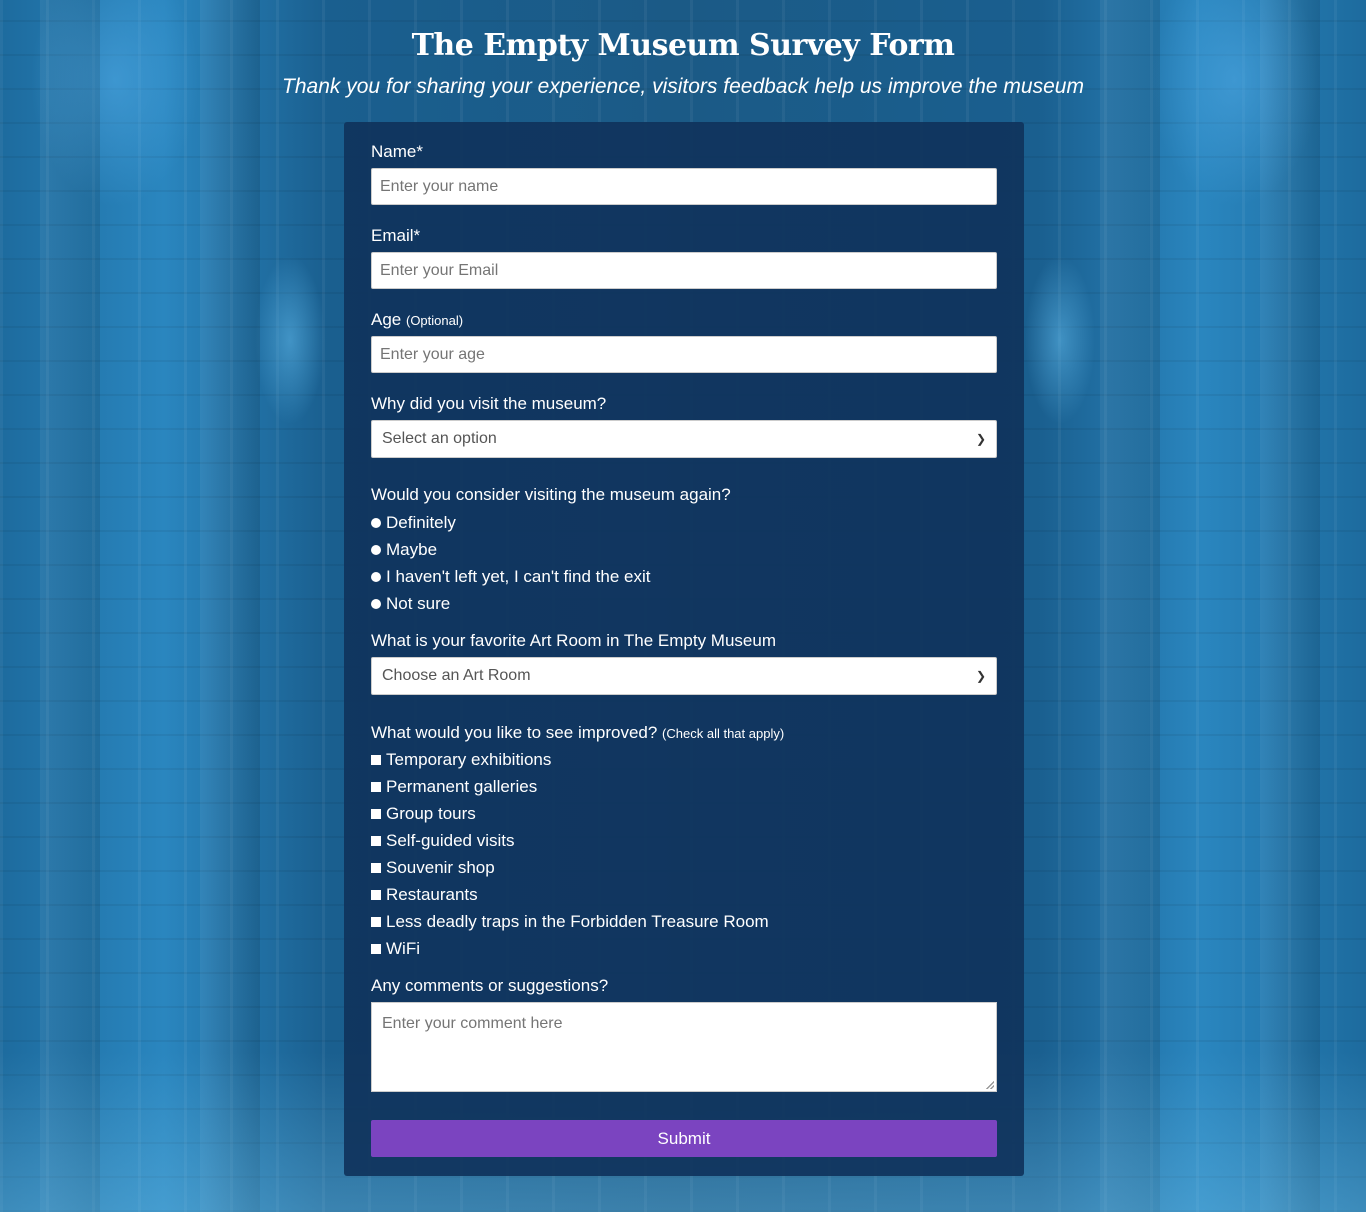 Image resolution: width=1366 pixels, height=1212 pixels. What do you see at coordinates (439, 438) in the screenshot?
I see `reason-select-value: Select an option` at bounding box center [439, 438].